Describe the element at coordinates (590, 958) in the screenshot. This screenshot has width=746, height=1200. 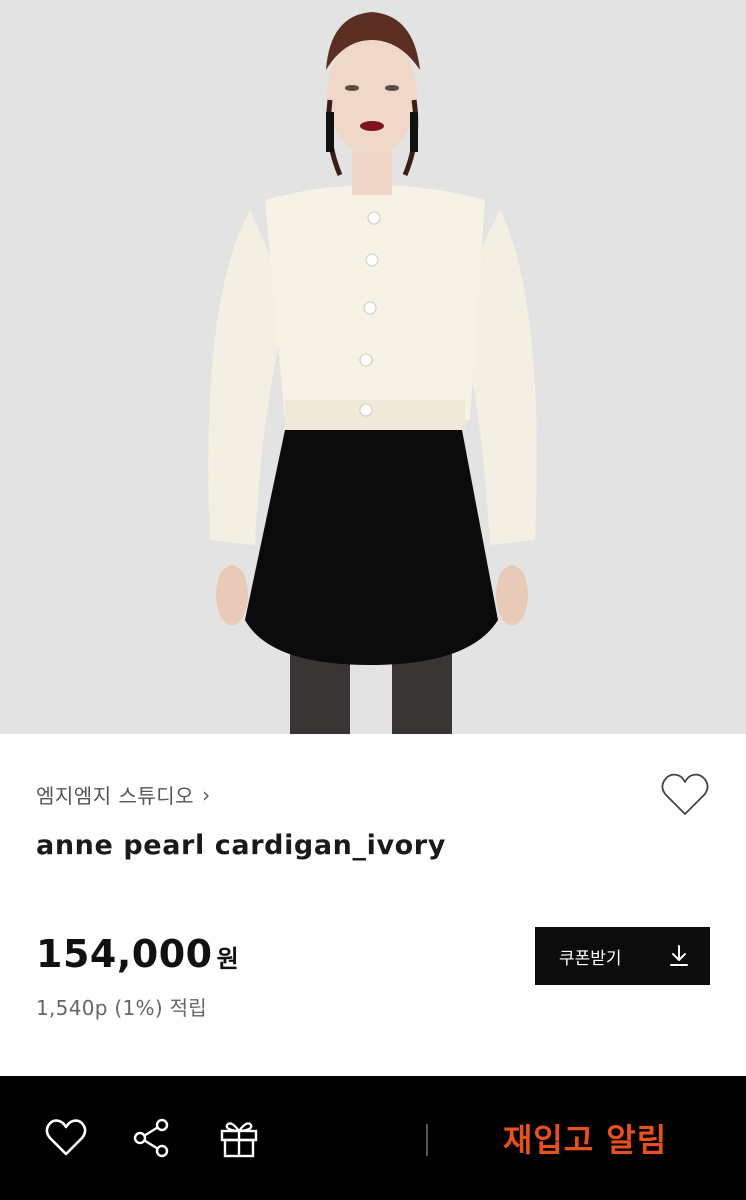
I see `coupon-button-label: 쿠폰받기` at that location.